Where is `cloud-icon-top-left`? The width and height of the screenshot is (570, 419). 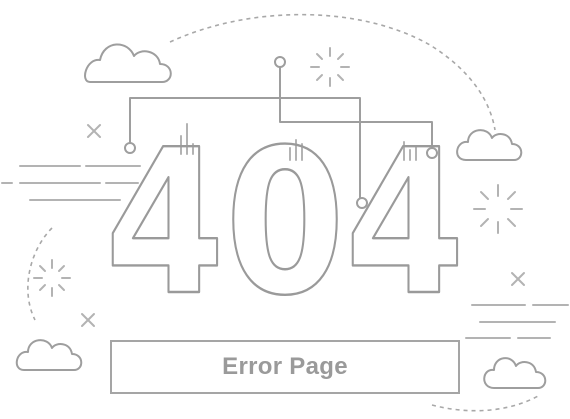
cloud-icon-top-left is located at coordinates (128, 63).